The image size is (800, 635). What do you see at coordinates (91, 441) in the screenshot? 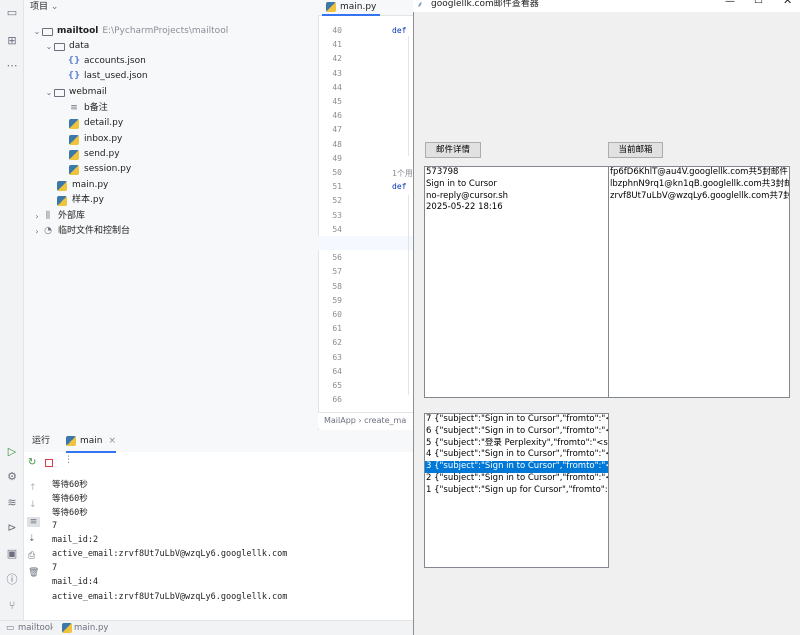
I see `tab-label: main` at bounding box center [91, 441].